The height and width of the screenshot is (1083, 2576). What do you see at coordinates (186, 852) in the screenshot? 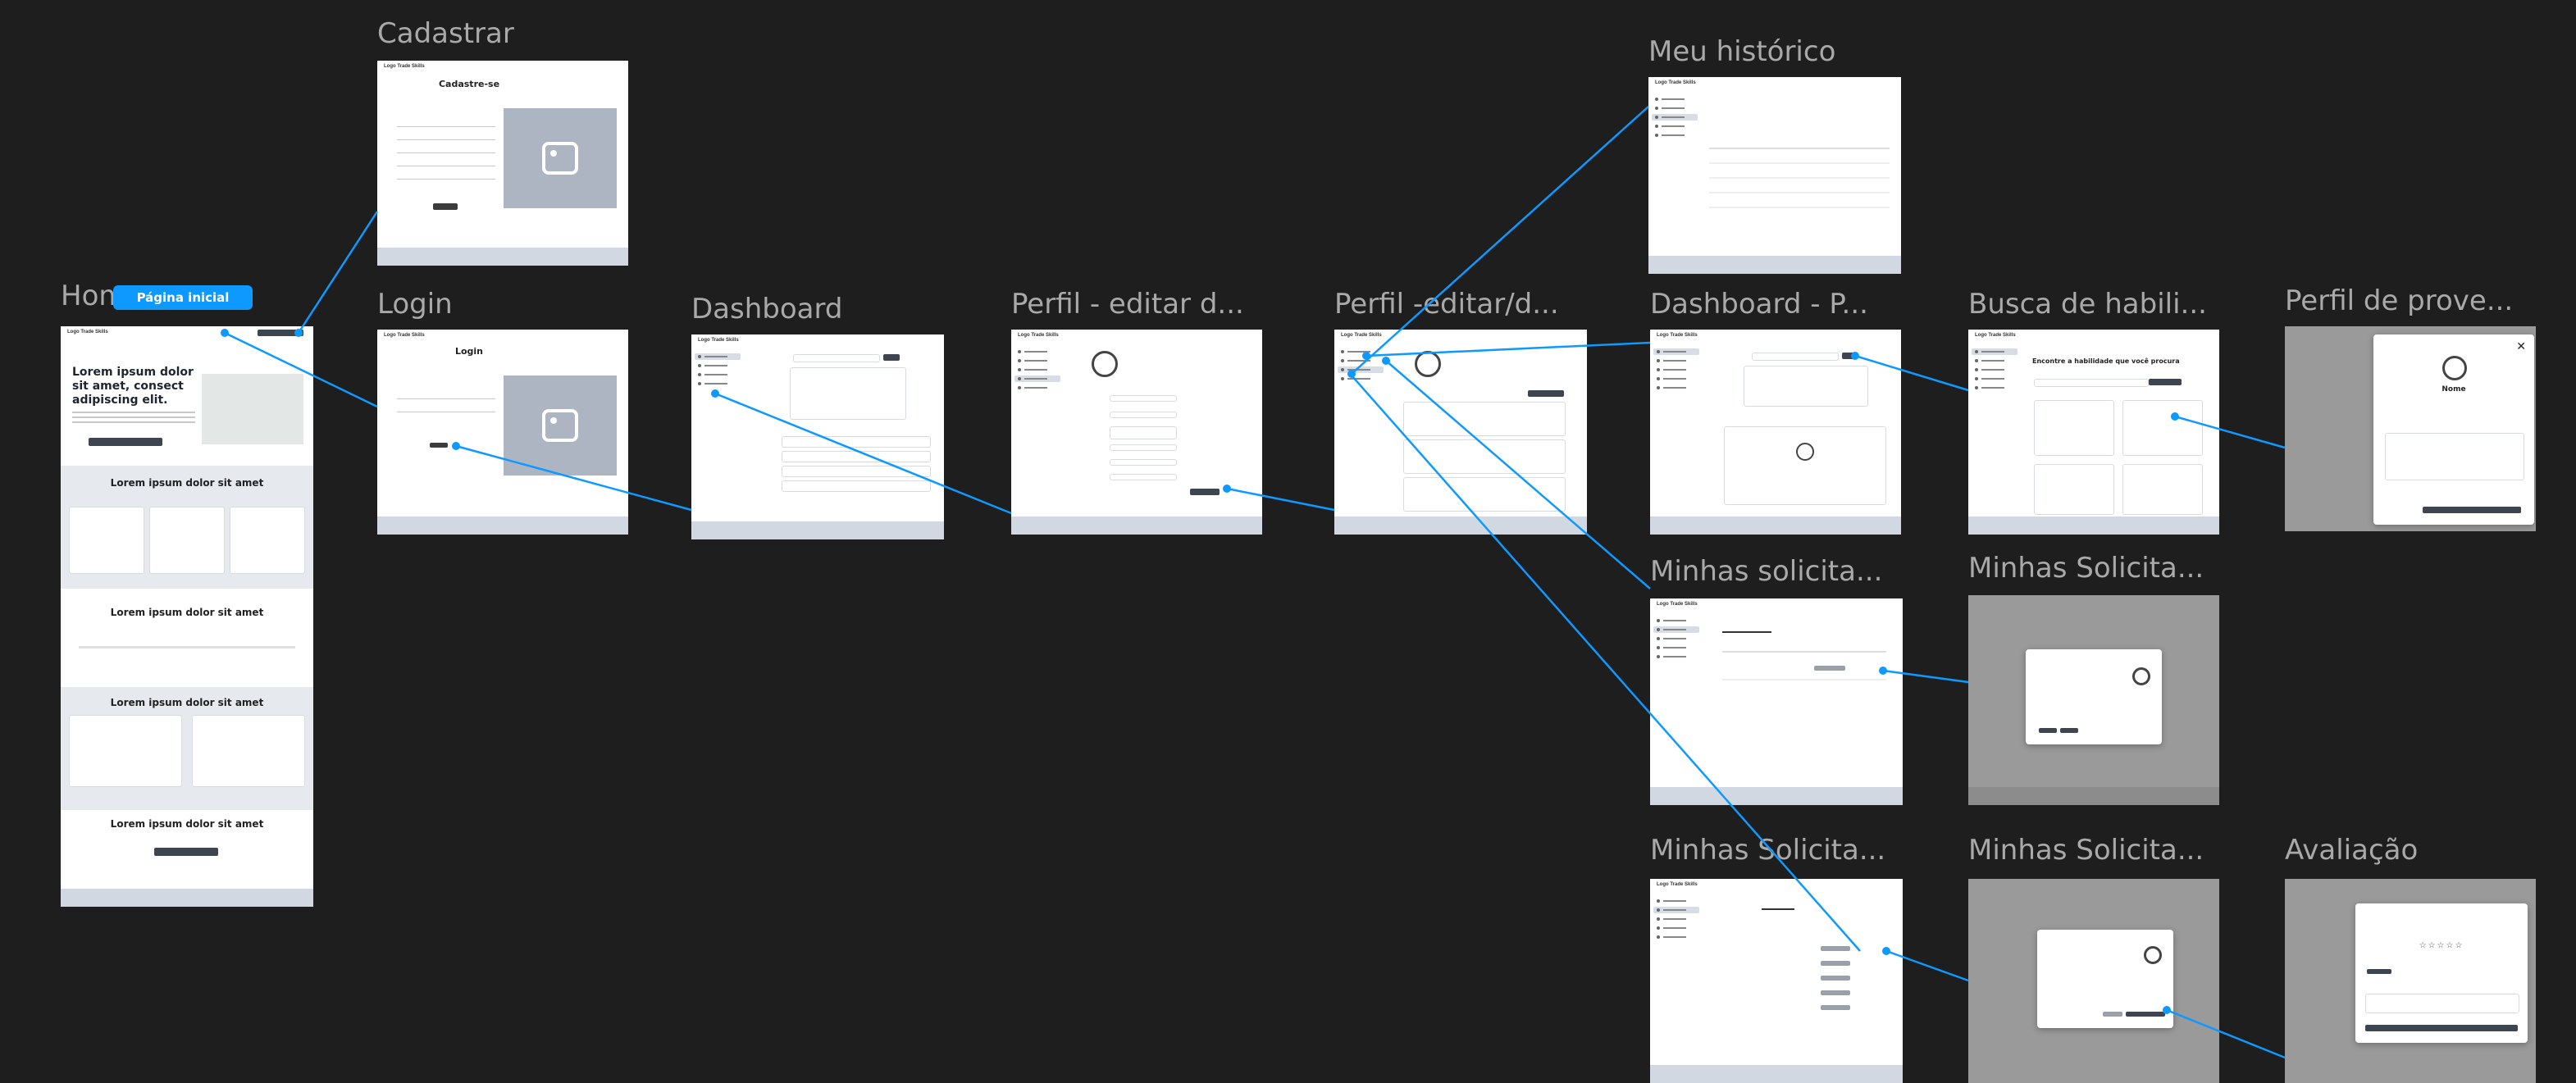
I see `home-section-4-button` at bounding box center [186, 852].